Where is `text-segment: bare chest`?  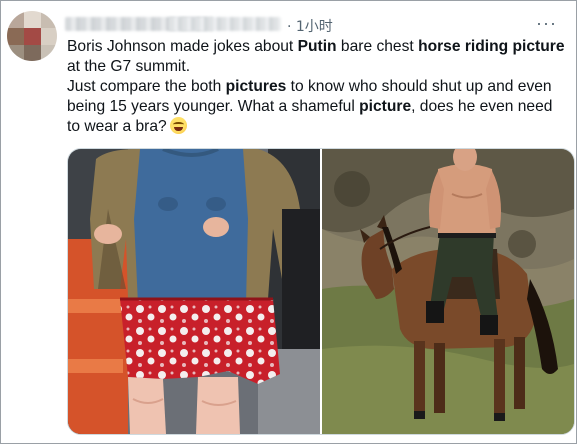 text-segment: bare chest is located at coordinates (377, 46).